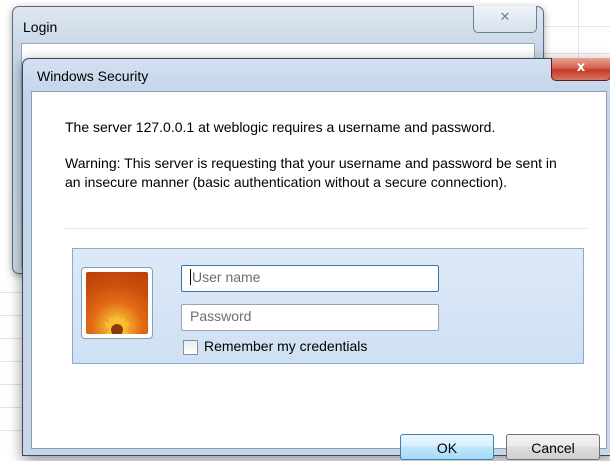  Describe the element at coordinates (310, 278) in the screenshot. I see `username-field: User name` at that location.